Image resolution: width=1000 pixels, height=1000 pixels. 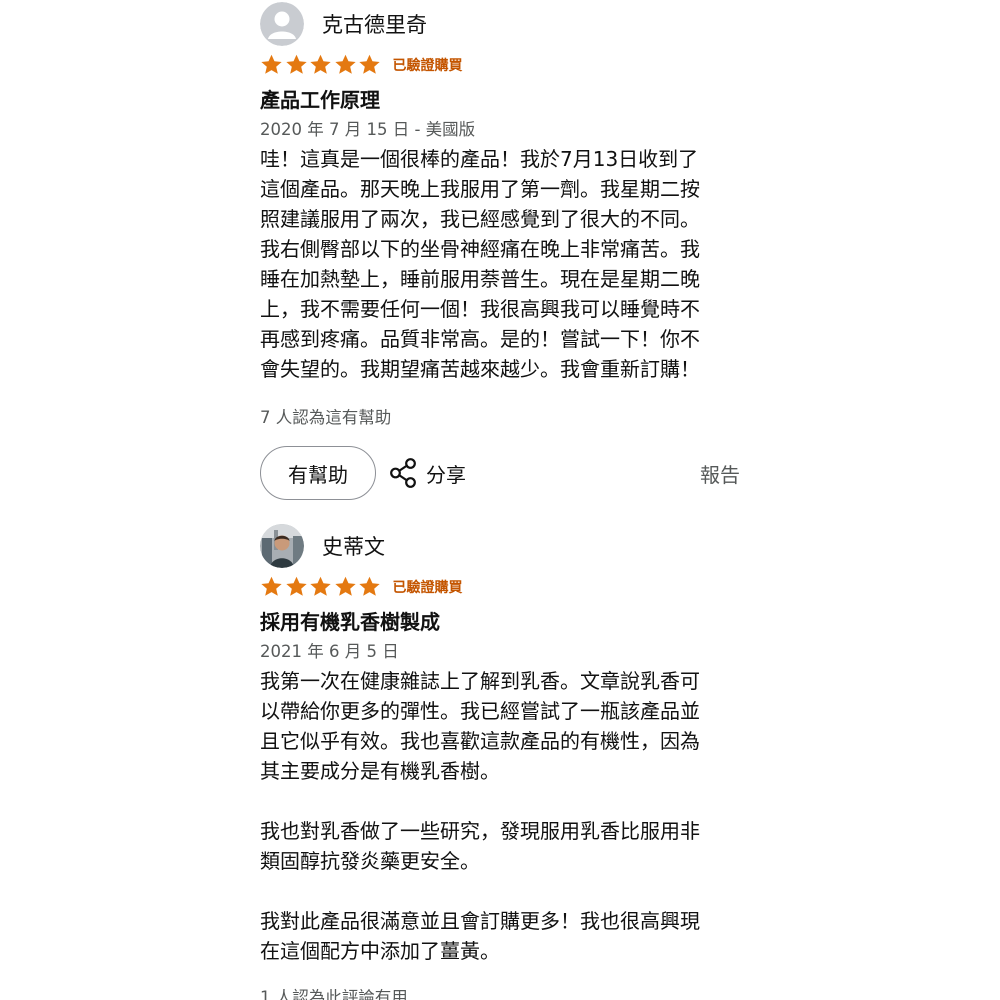 What do you see at coordinates (480, 189) in the screenshot?
I see `review-body-line: 這個產品。那天晚上我服用了第一劑。我星期二按` at bounding box center [480, 189].